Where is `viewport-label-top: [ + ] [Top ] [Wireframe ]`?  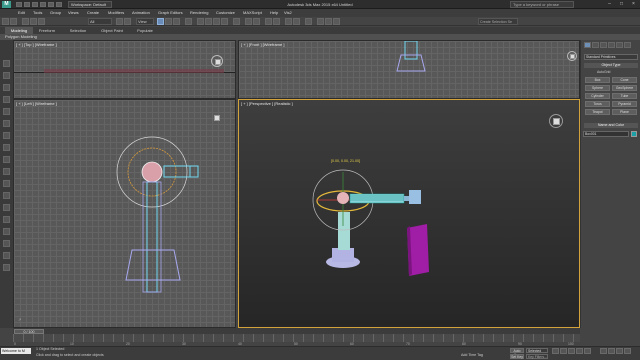
viewport-label-top: [ + ] [Top ] [Wireframe ] is located at coordinates (36, 44).